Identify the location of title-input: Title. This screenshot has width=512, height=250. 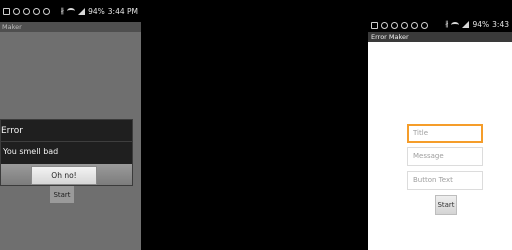
(445, 133).